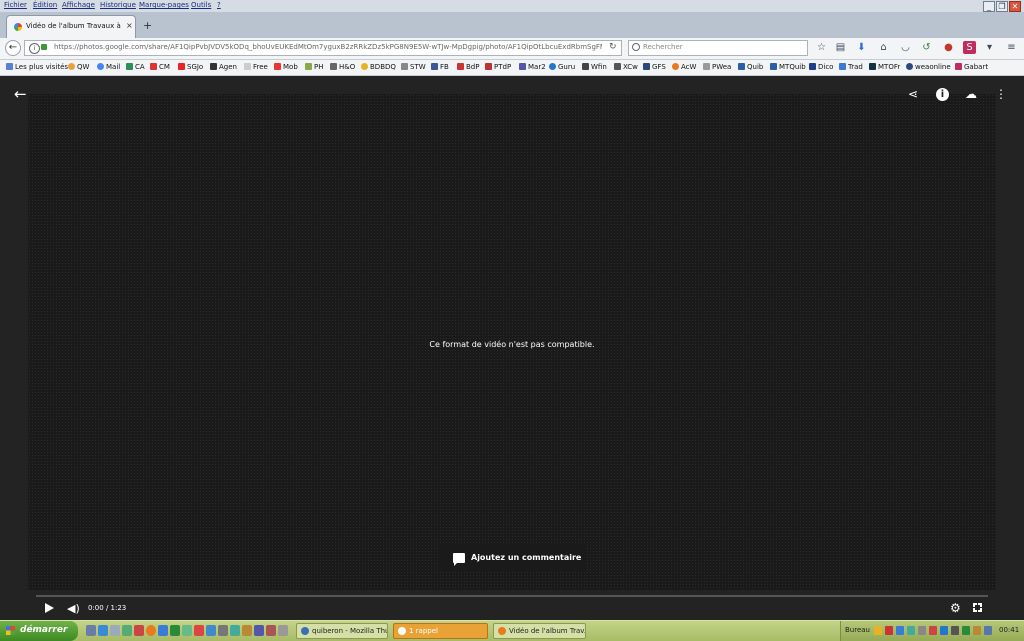 The height and width of the screenshot is (641, 1024). What do you see at coordinates (15, 5) in the screenshot?
I see `menu-fichier: Fichier` at bounding box center [15, 5].